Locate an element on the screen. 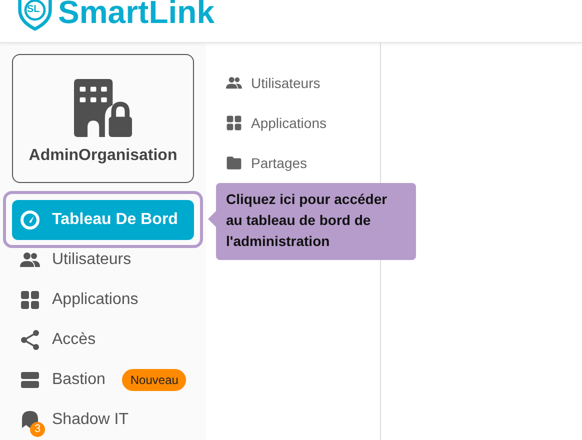 Image resolution: width=582 pixels, height=440 pixels. nav-item: 3 Shadow IT is located at coordinates (103, 420).